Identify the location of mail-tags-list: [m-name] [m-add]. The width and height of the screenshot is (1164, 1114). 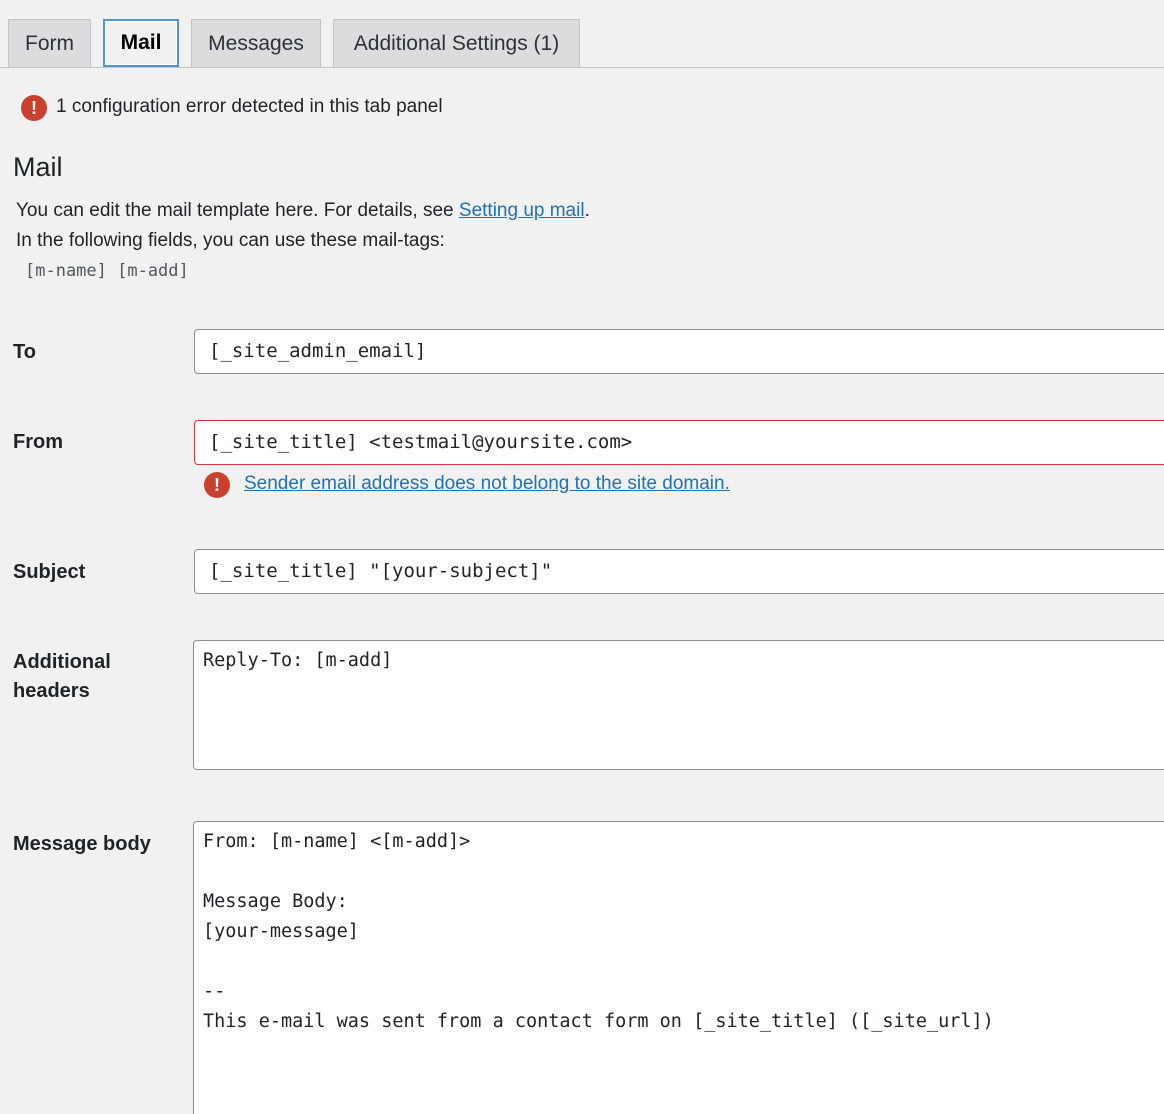
(107, 271).